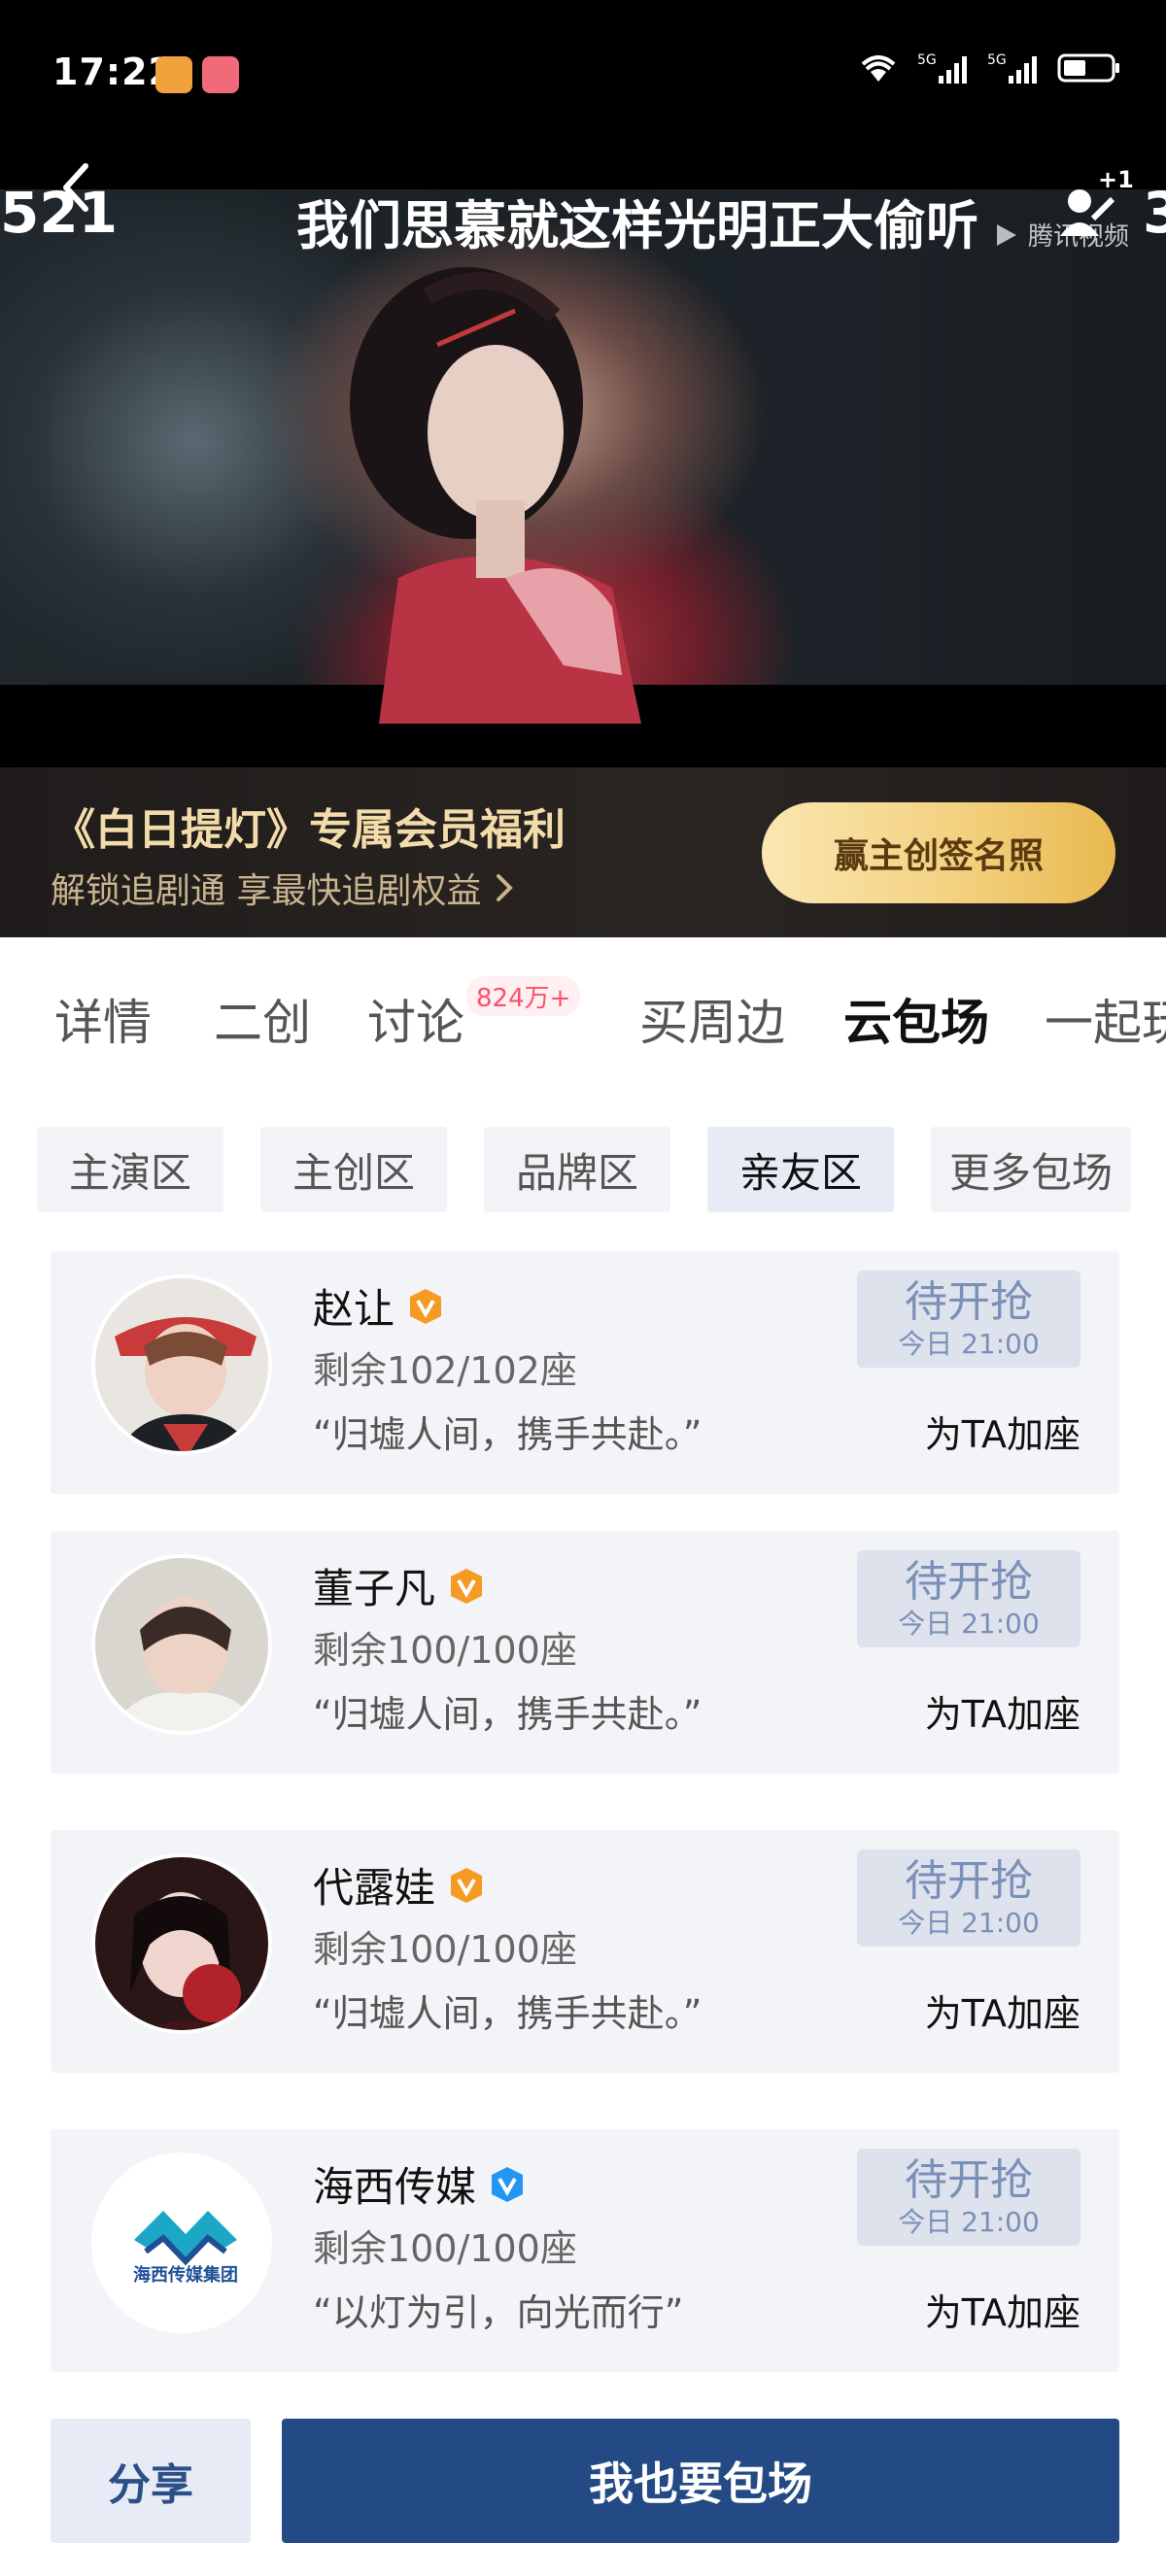 The height and width of the screenshot is (2576, 1166). I want to click on promo-title: 《白日提灯》专属会员福利, so click(309, 830).